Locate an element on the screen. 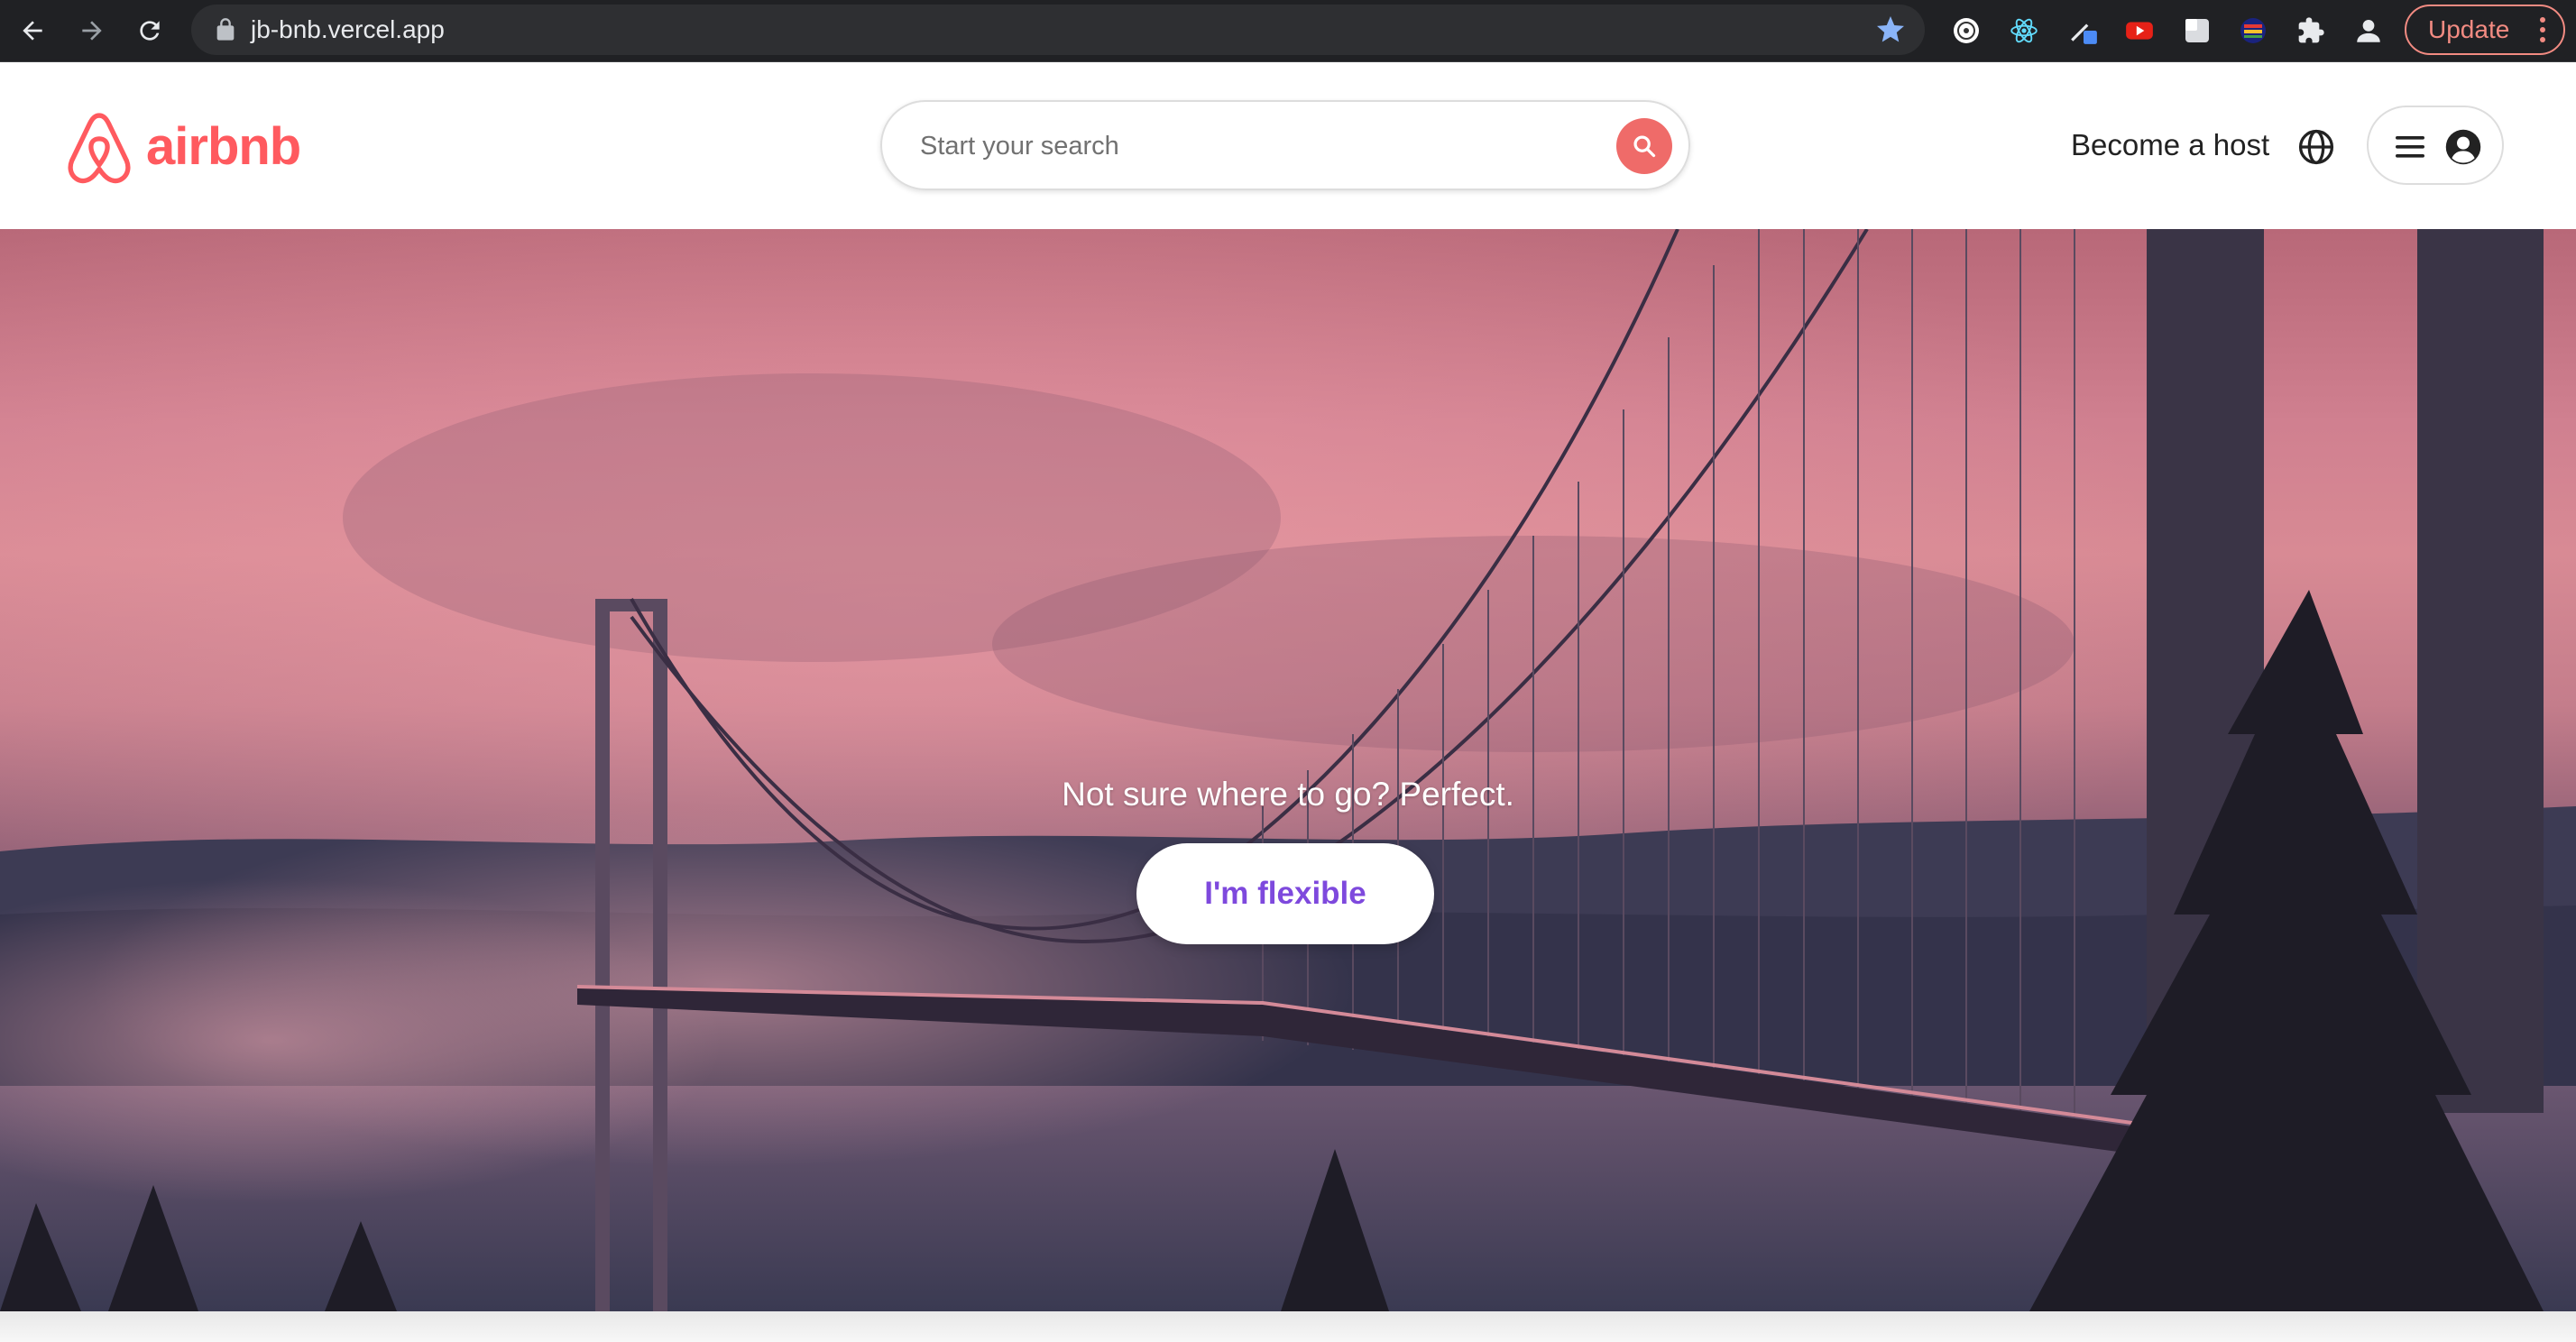 This screenshot has height=1342, width=2576. become-host-link: Become a host is located at coordinates (2170, 145).